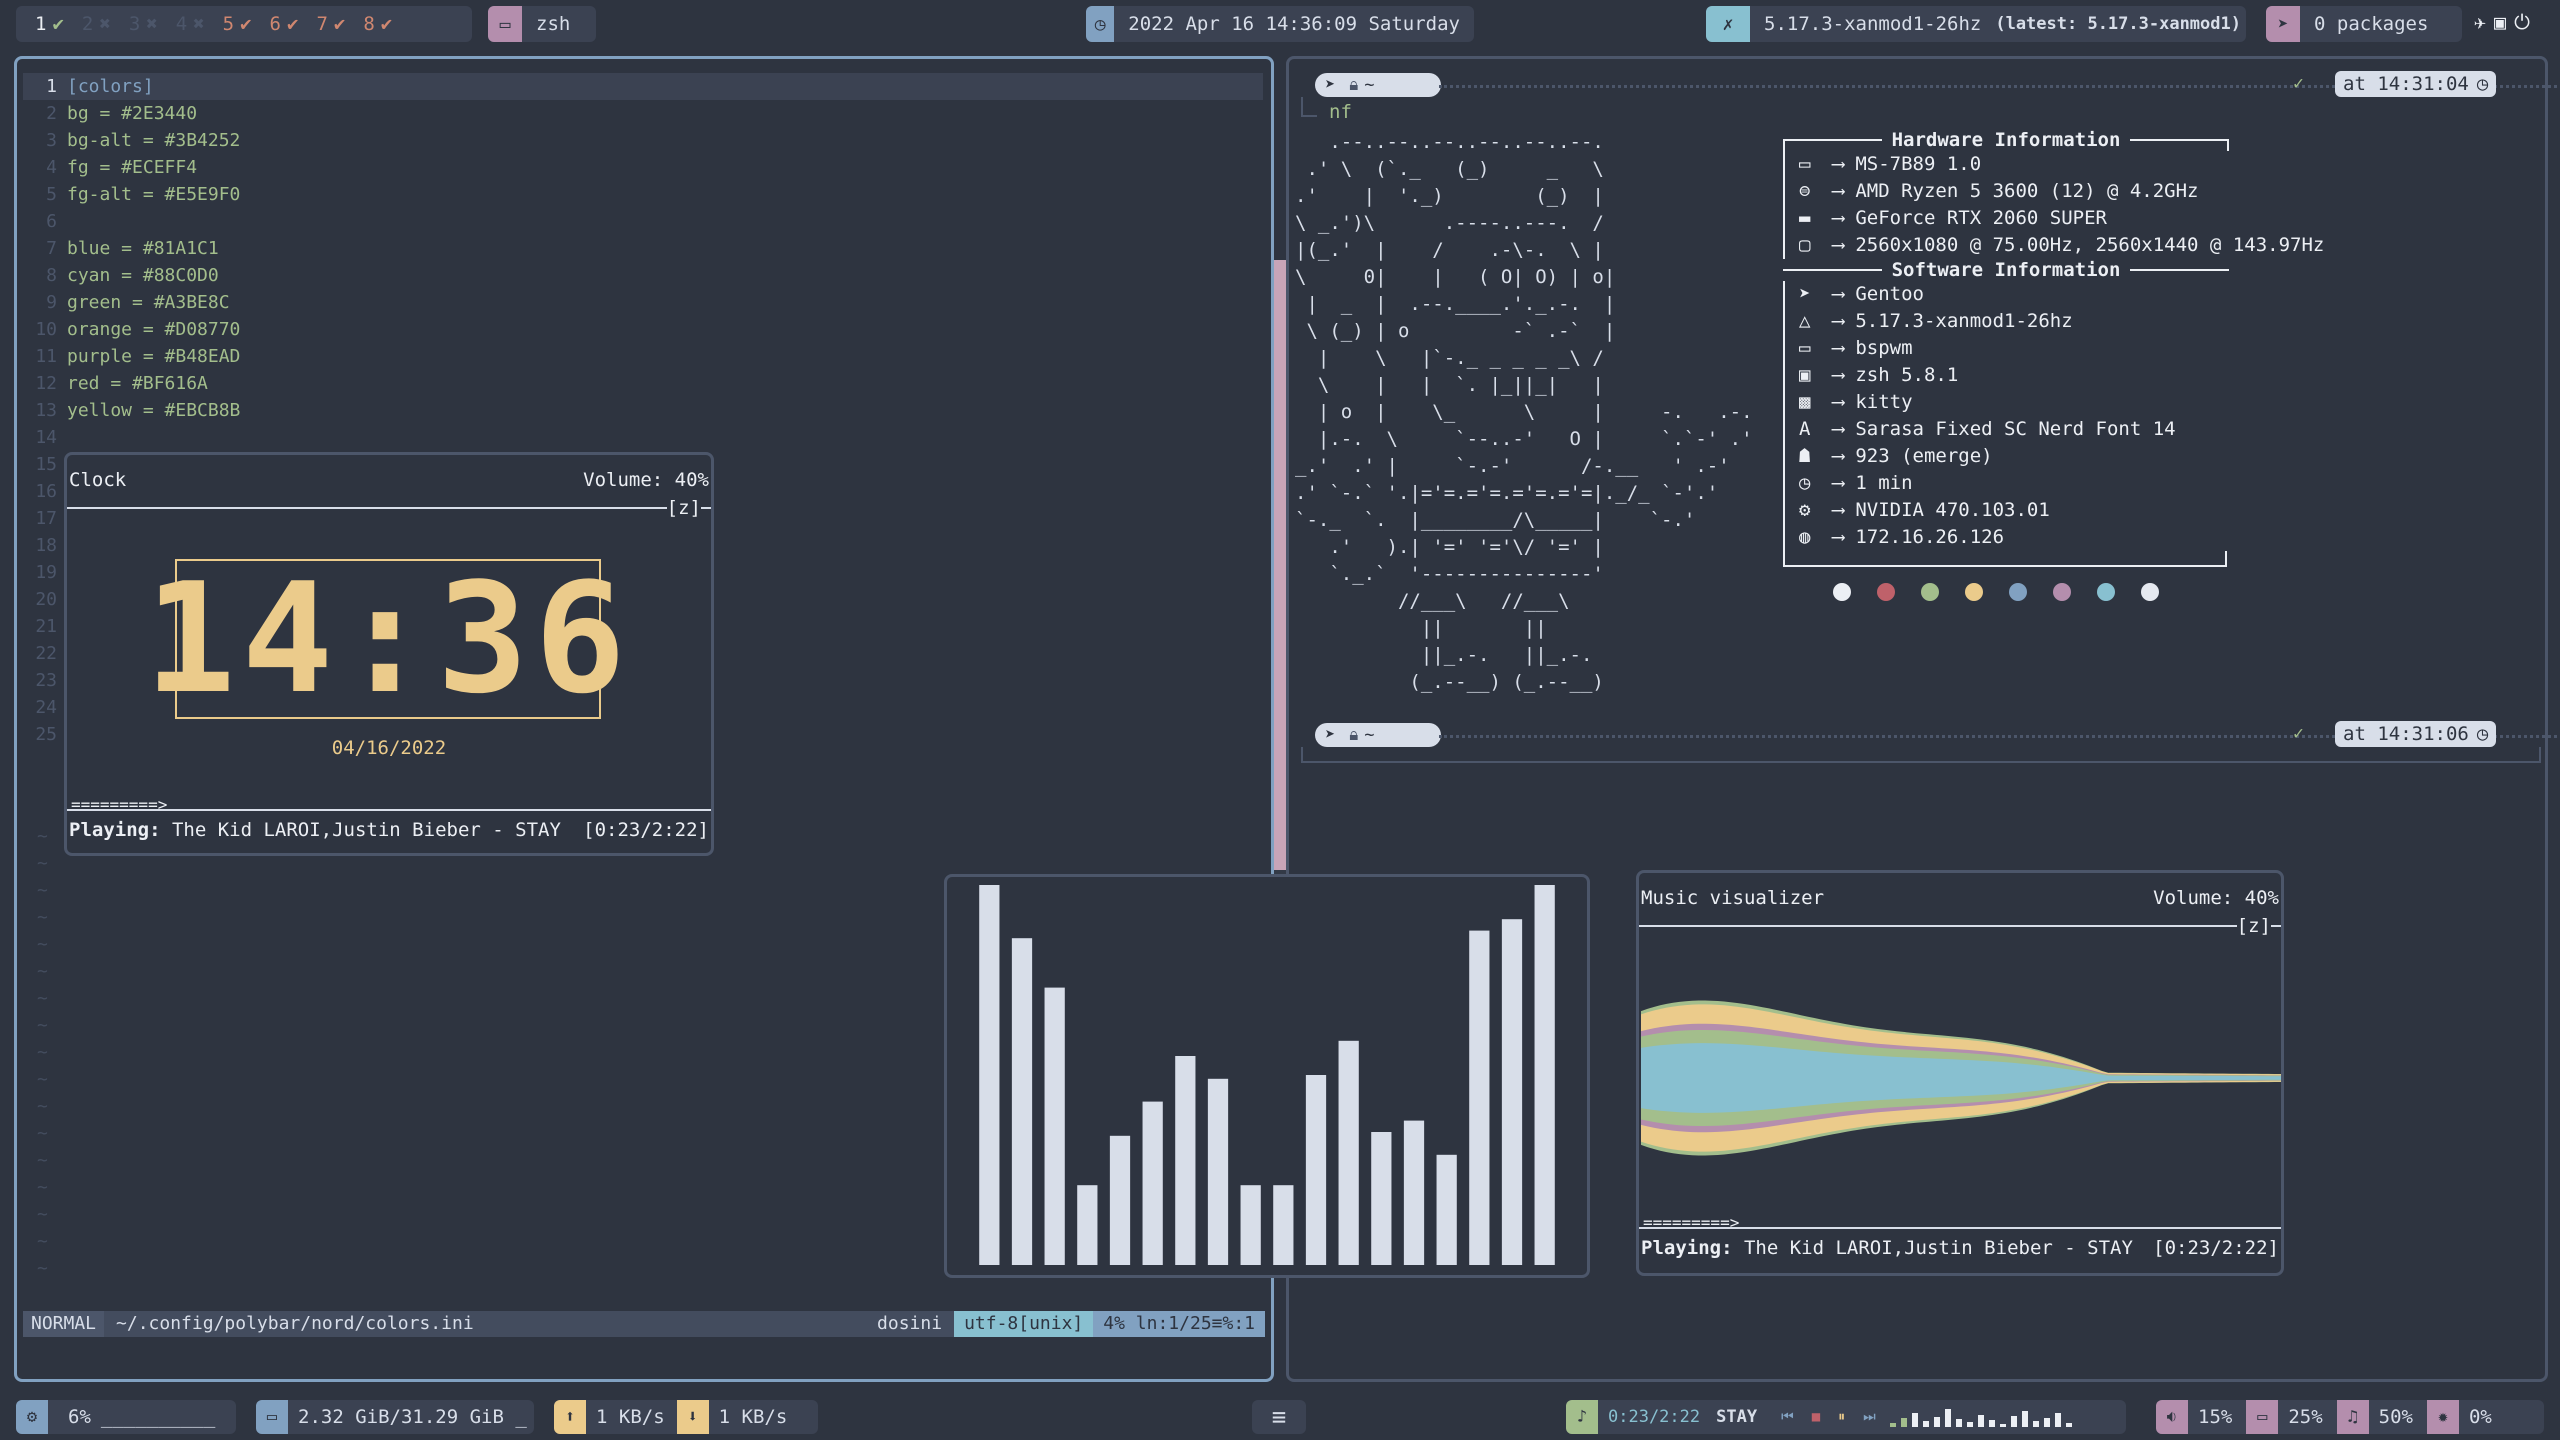 This screenshot has height=1440, width=2560. What do you see at coordinates (643, 113) in the screenshot?
I see `editor-line: 2 bg = #2E3440` at bounding box center [643, 113].